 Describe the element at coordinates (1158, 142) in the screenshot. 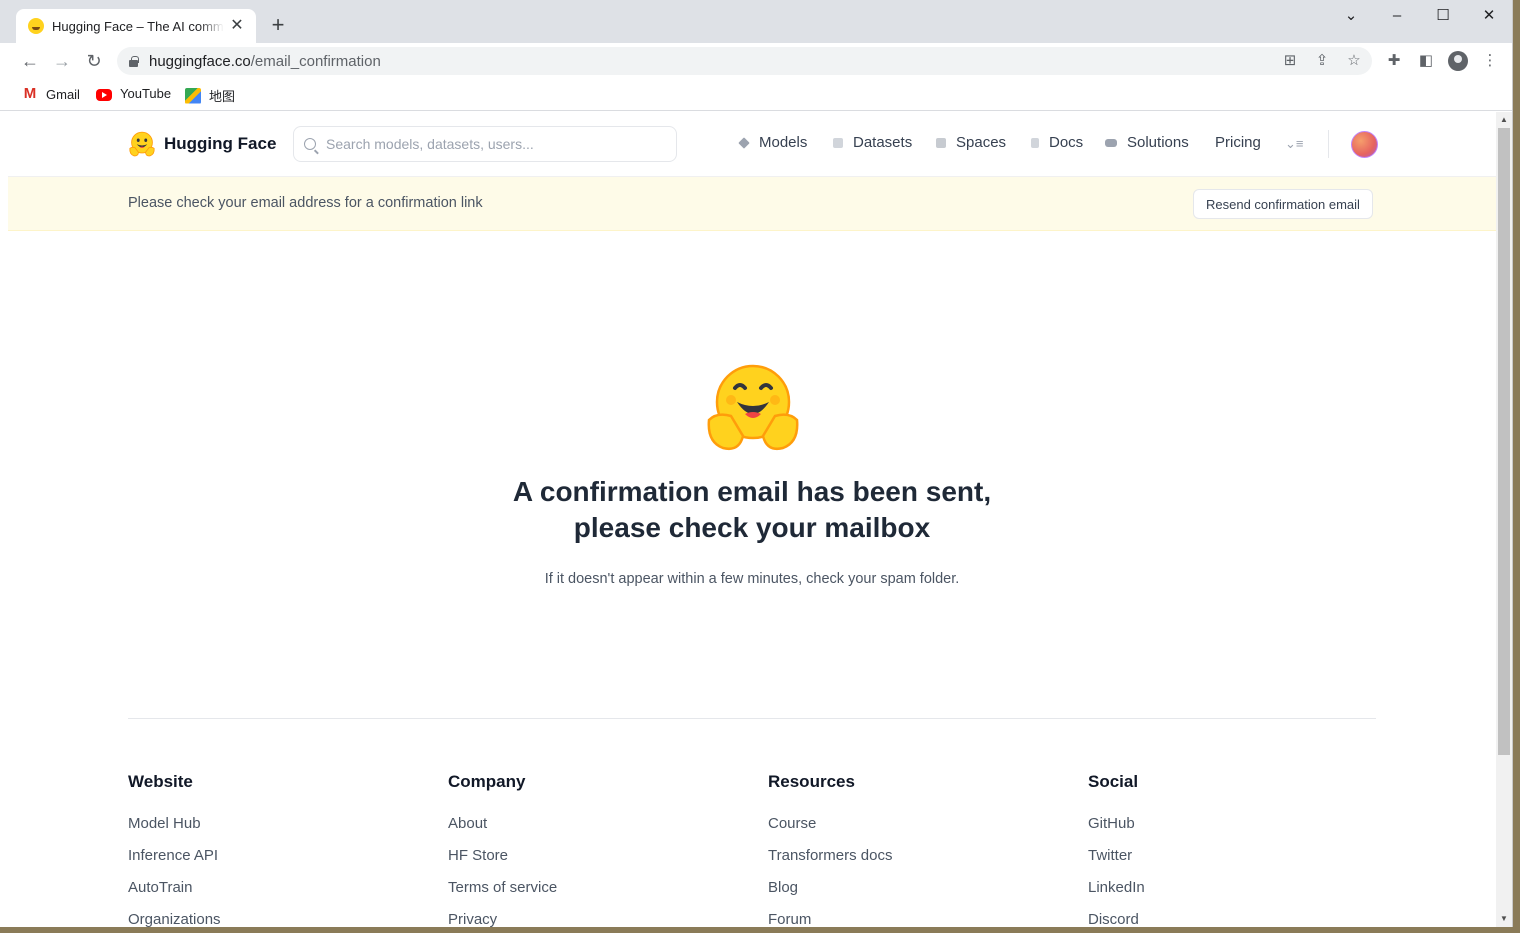

I see `nav-label: Solutions` at that location.